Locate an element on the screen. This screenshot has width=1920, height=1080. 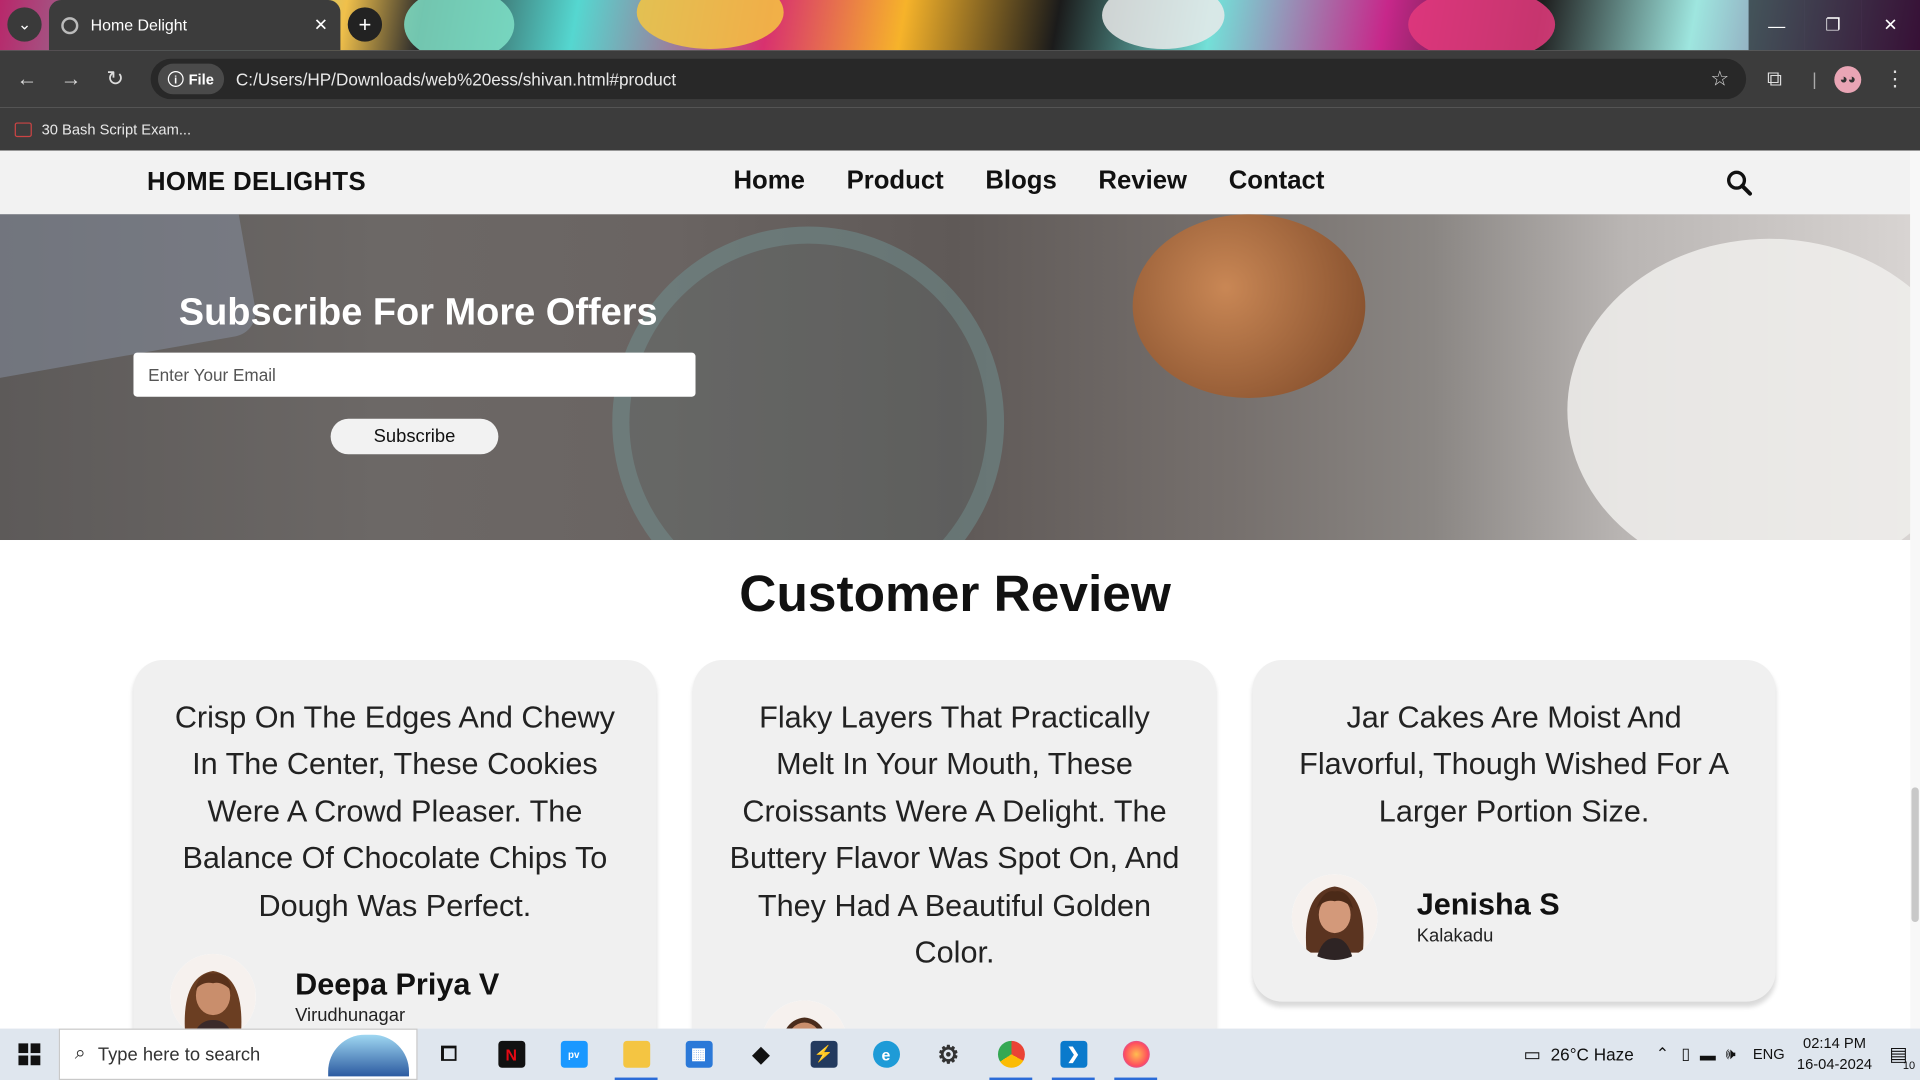
taskbar-search-placeholder: Type here to search is located at coordinates (179, 1054).